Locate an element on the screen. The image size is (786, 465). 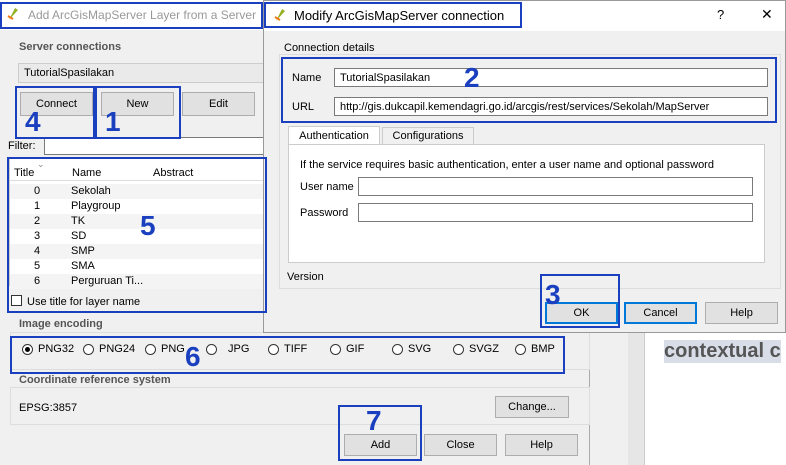
username-field is located at coordinates (555, 186).